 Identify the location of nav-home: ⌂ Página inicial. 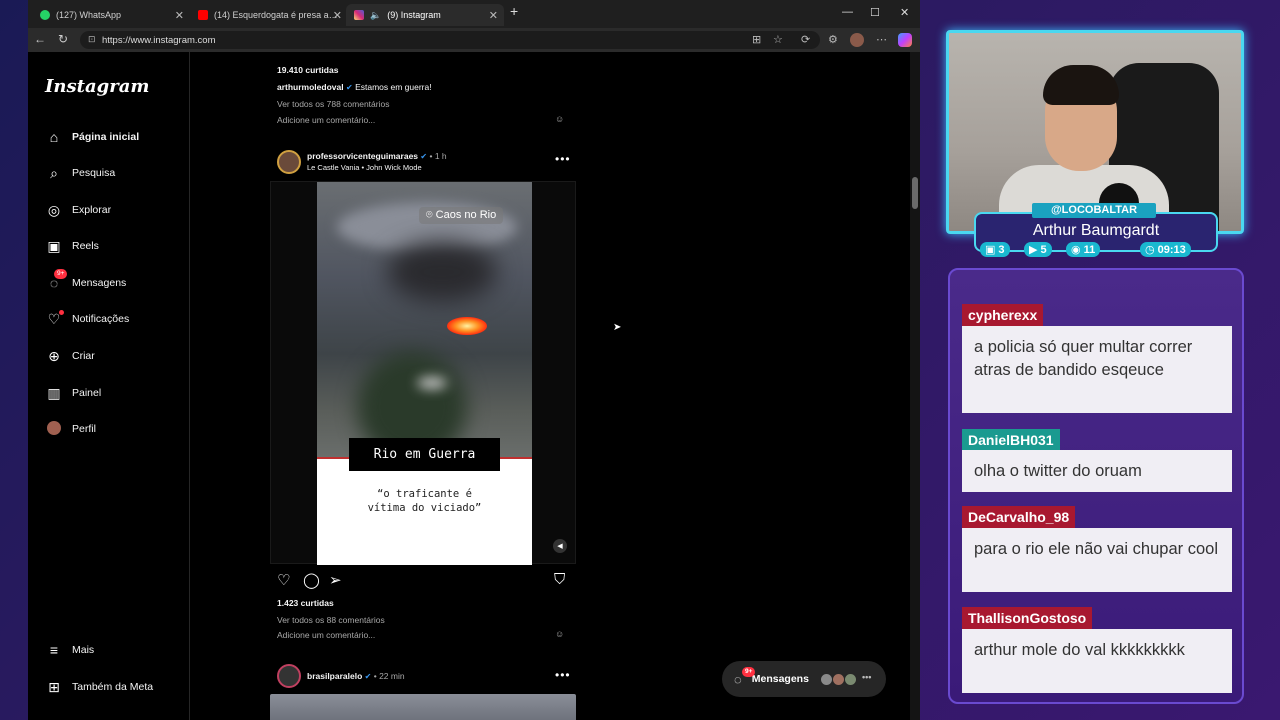
(92, 137).